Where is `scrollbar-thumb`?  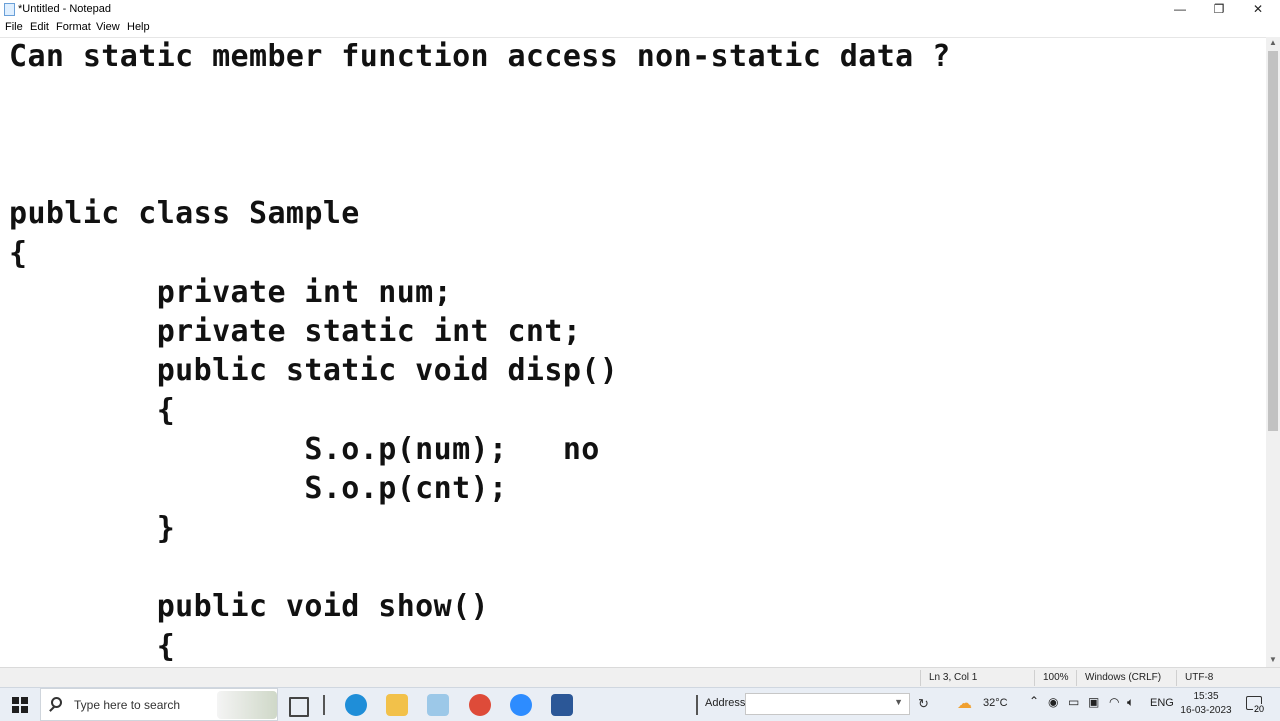 scrollbar-thumb is located at coordinates (1273, 241).